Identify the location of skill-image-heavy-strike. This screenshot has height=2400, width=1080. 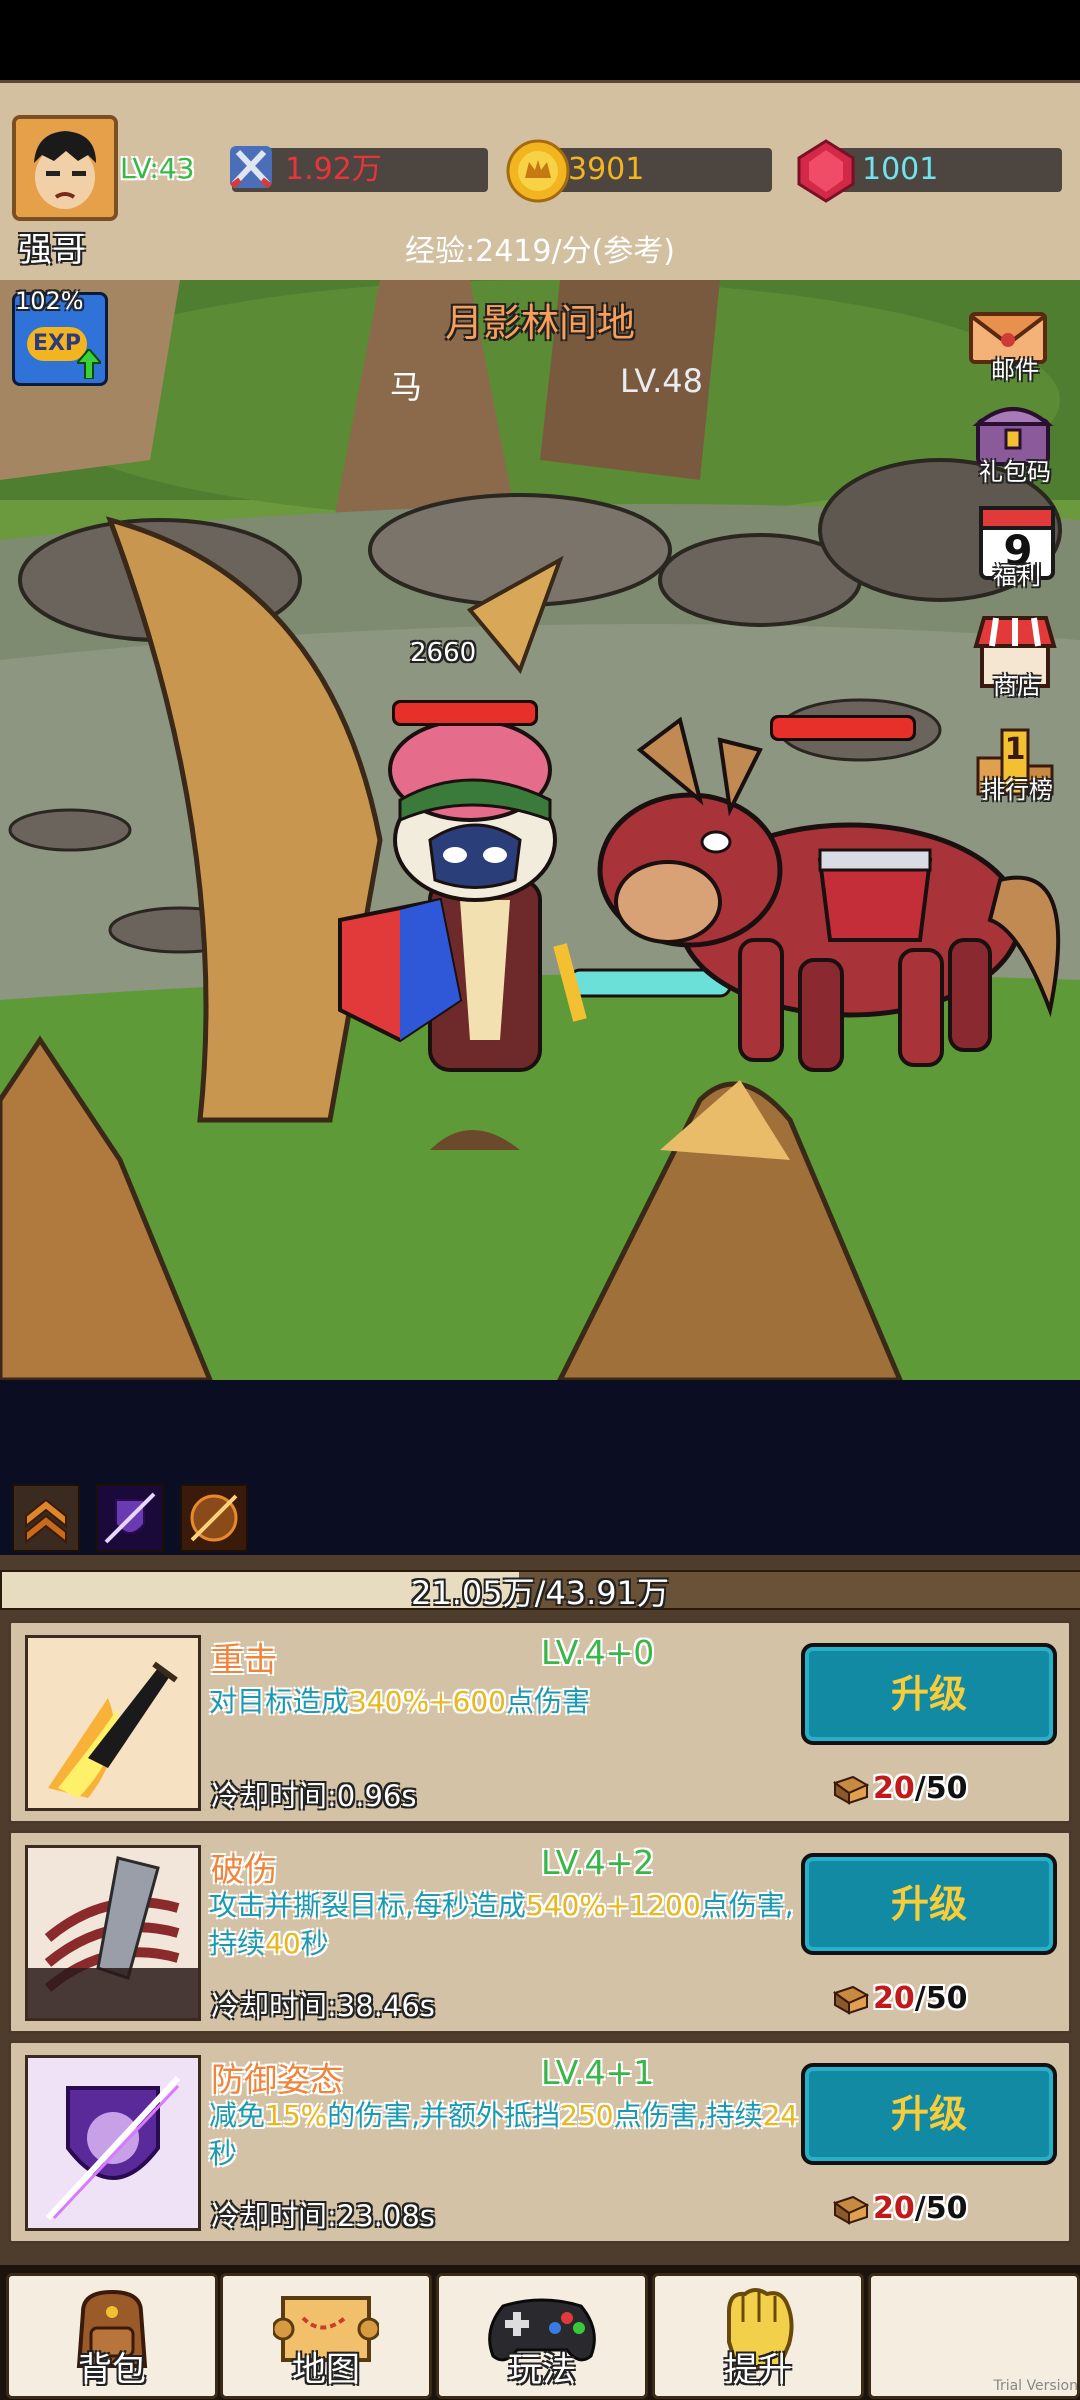
(113, 1723).